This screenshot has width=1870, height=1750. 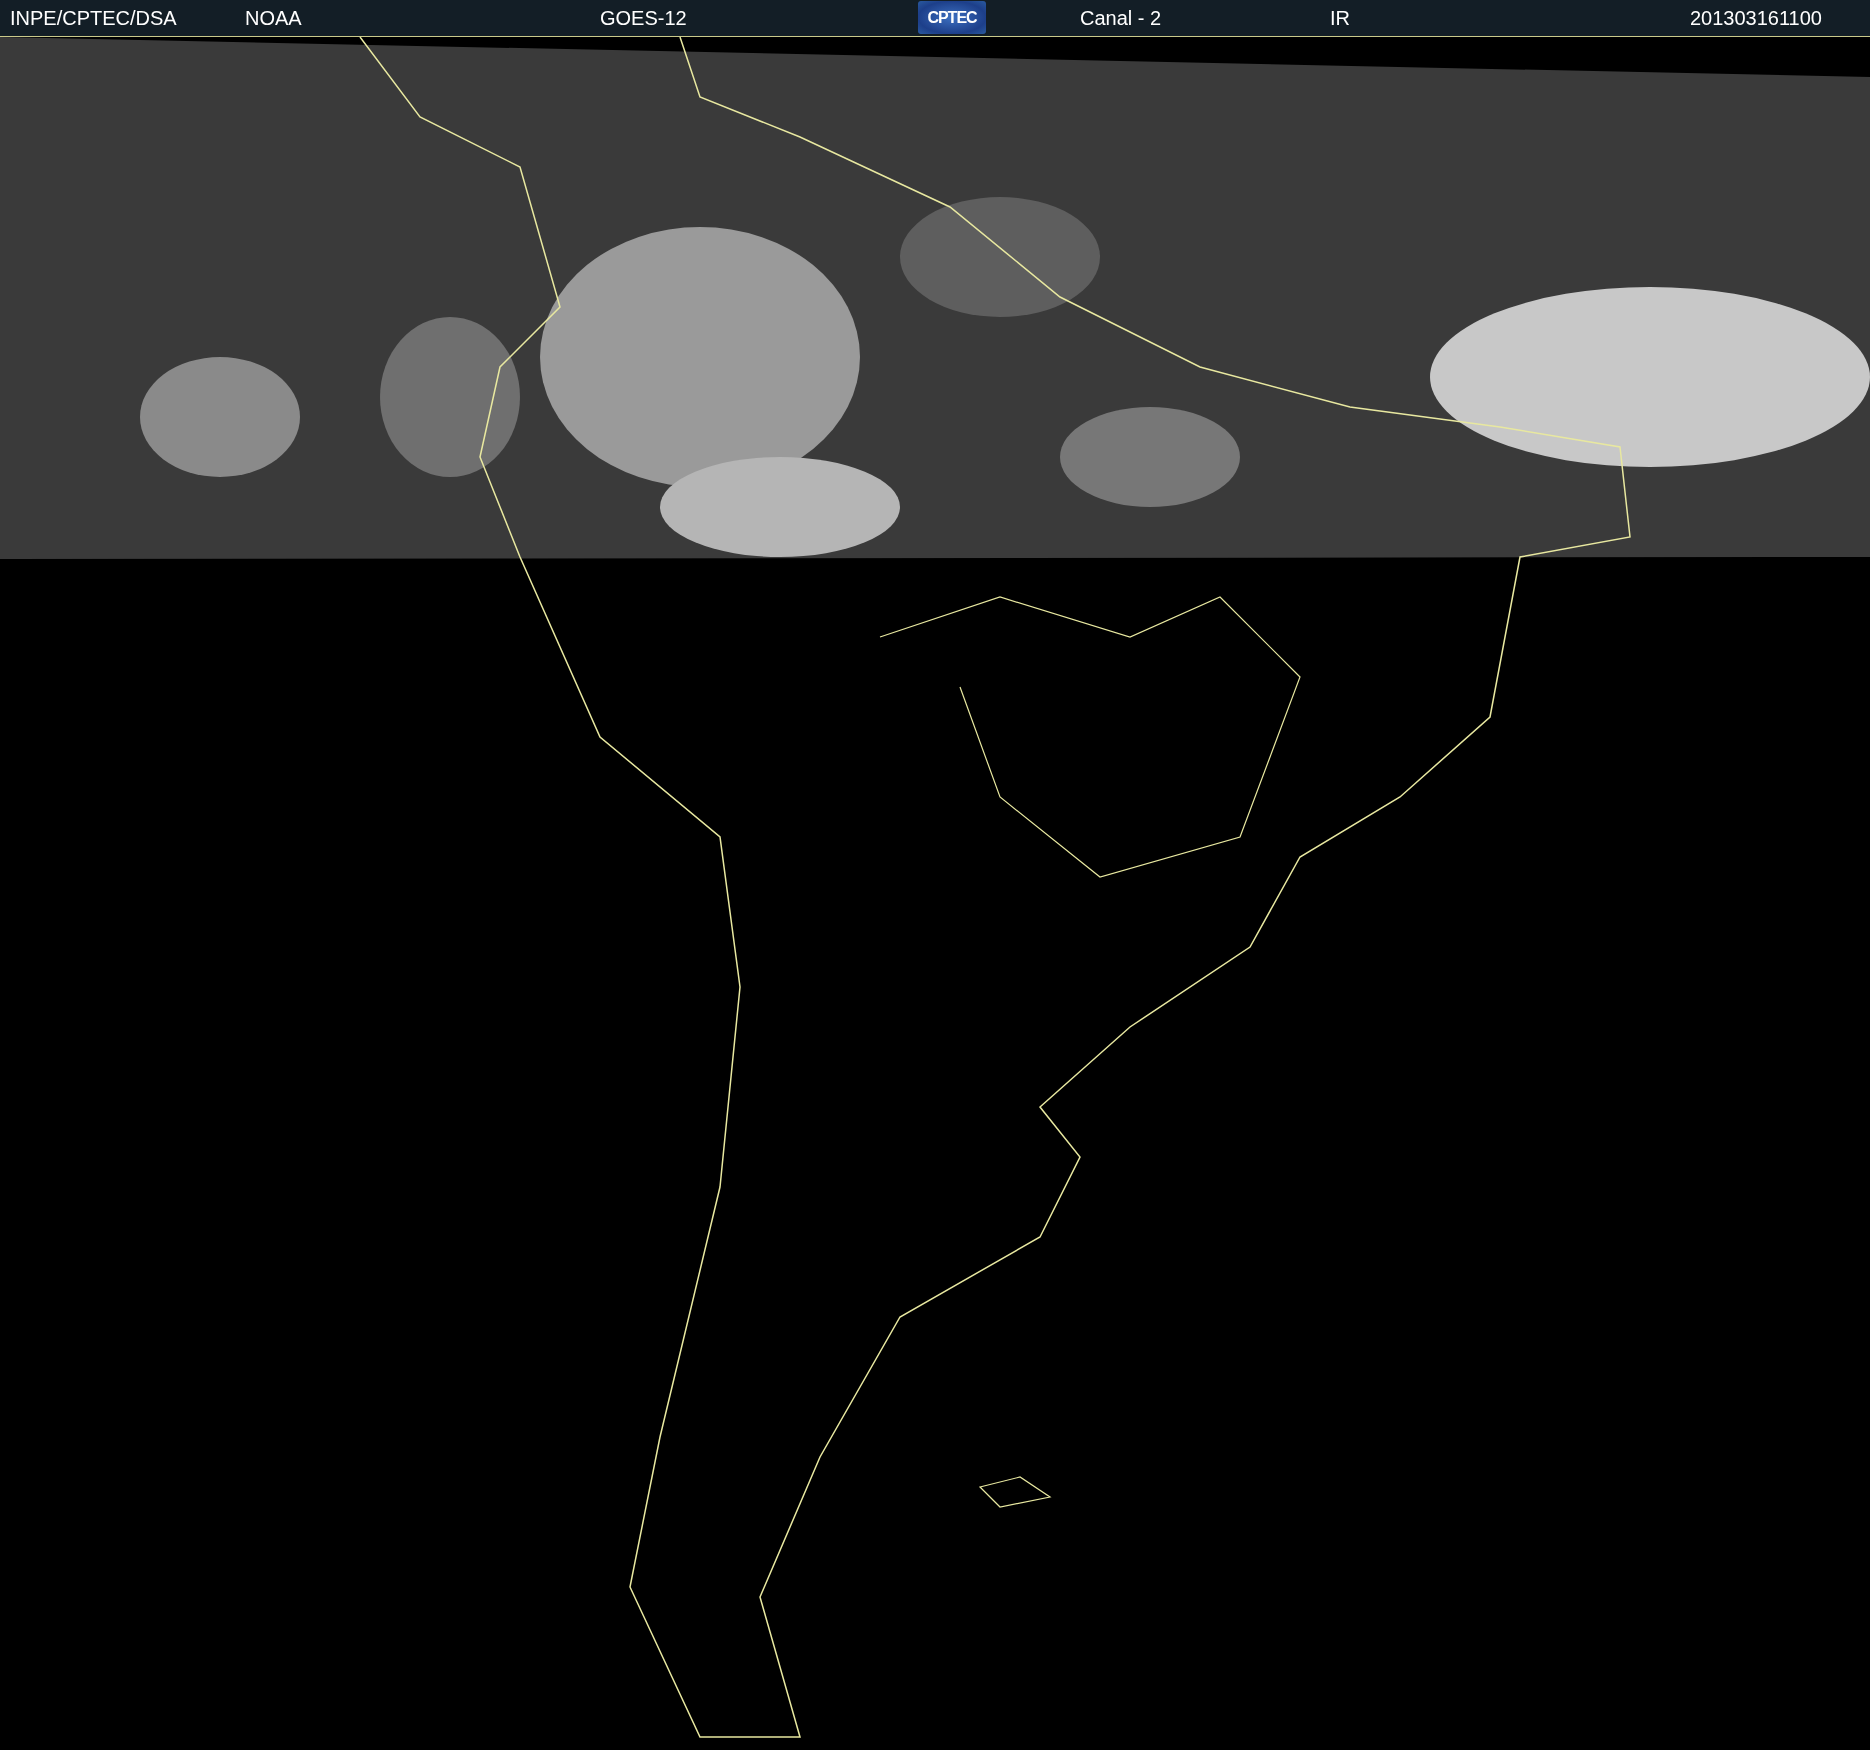 I want to click on header-label: 201303161100, so click(x=1756, y=18).